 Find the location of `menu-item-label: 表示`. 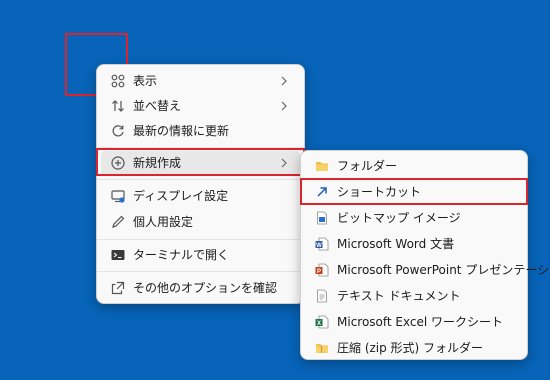

menu-item-label: 表示 is located at coordinates (145, 81).